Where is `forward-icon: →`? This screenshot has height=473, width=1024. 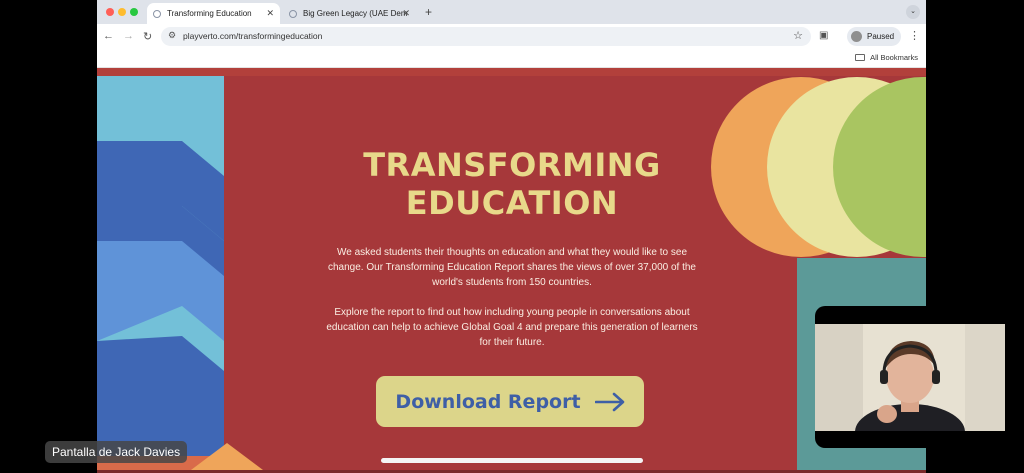
forward-icon: → is located at coordinates (128, 36).